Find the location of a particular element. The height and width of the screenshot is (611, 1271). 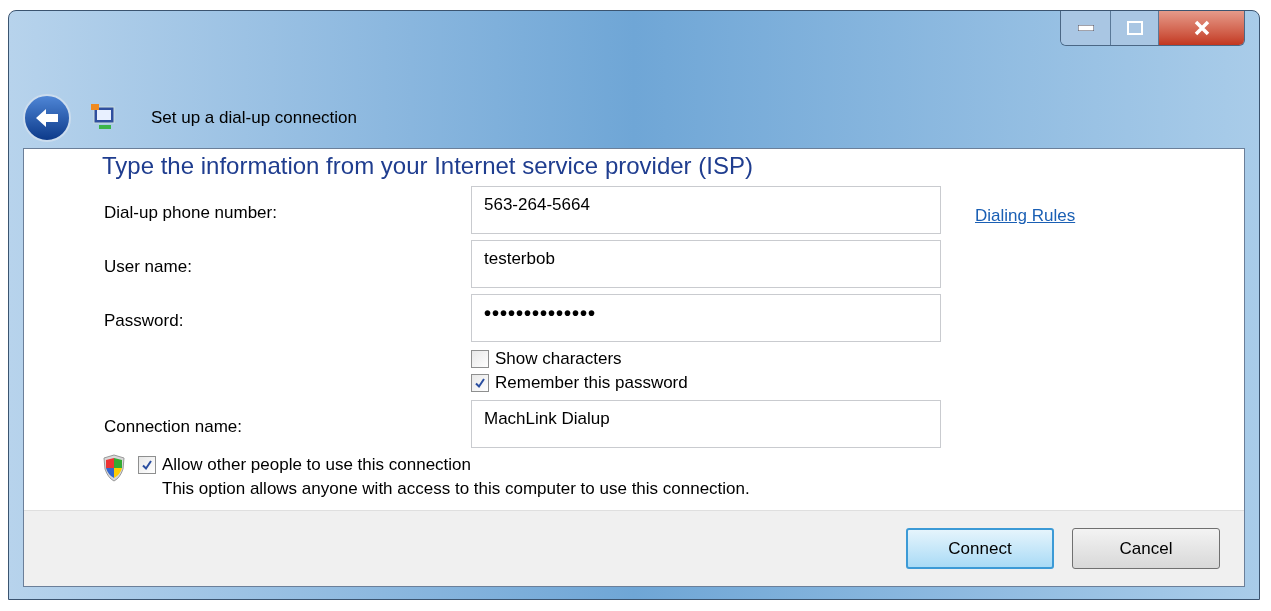

dialog-button: Cancel is located at coordinates (1146, 548).